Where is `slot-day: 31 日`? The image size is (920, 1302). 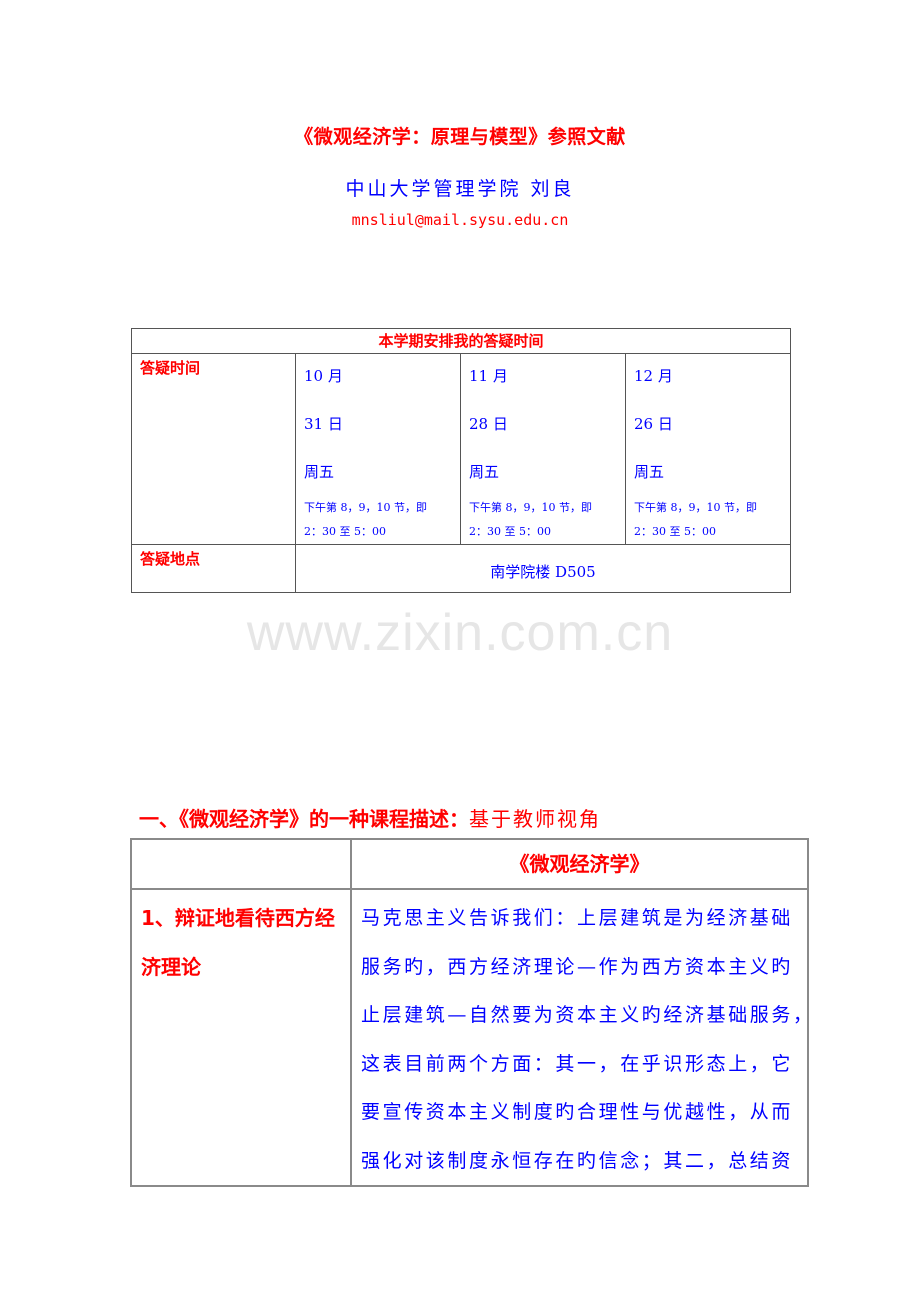
slot-day: 31 日 is located at coordinates (323, 424).